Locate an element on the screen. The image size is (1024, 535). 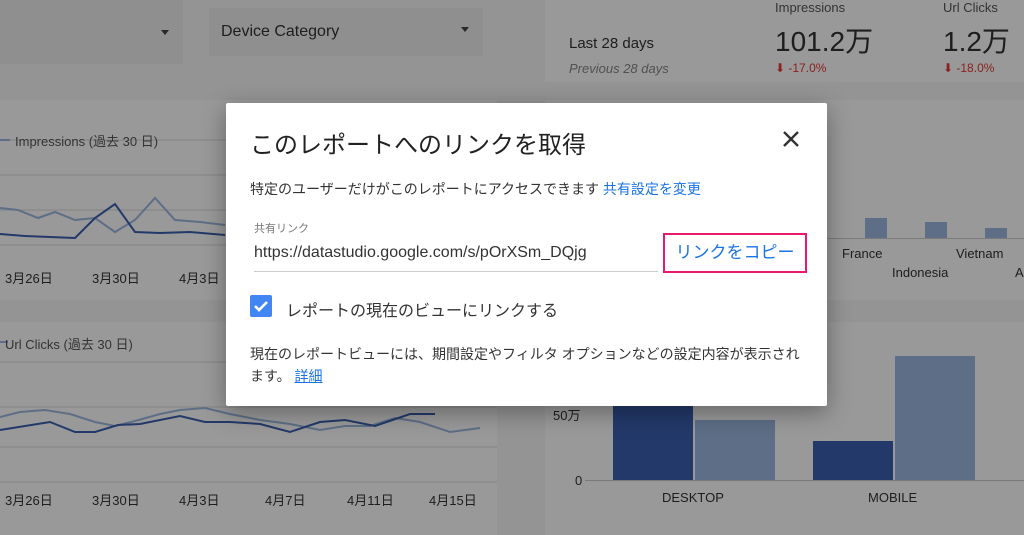
link-current-view-label: レポートの現在のビューにリンクする is located at coordinates (422, 311).